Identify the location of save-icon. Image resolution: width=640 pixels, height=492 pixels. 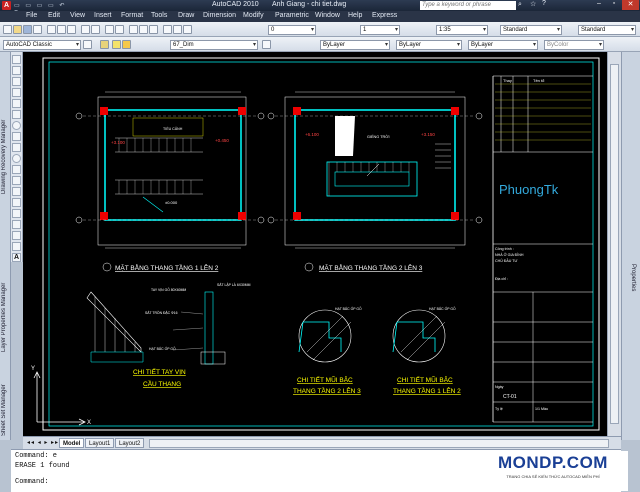
(27, 29).